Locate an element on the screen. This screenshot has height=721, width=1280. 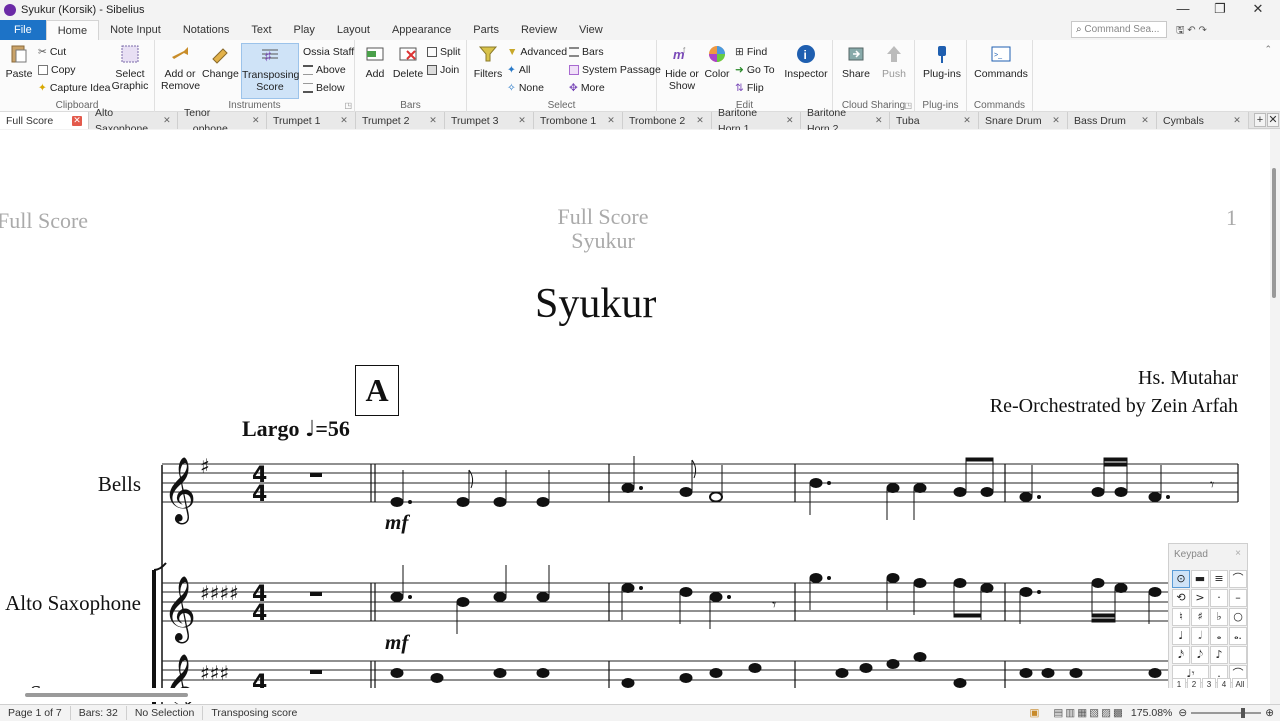
transposing-score-button: ♯ Transposing Score is located at coordinates (270, 71).